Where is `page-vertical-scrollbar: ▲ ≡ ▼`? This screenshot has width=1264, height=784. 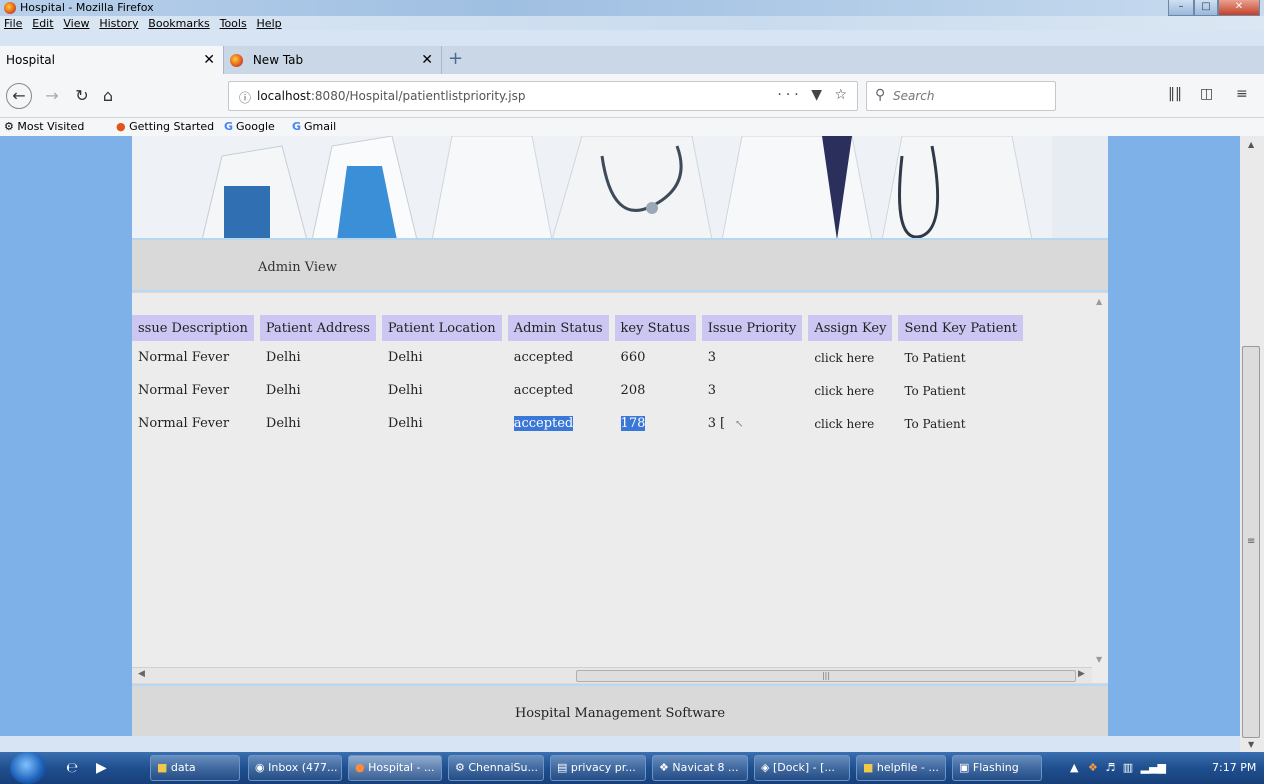
page-vertical-scrollbar: ▲ ≡ ▼ is located at coordinates (1252, 444).